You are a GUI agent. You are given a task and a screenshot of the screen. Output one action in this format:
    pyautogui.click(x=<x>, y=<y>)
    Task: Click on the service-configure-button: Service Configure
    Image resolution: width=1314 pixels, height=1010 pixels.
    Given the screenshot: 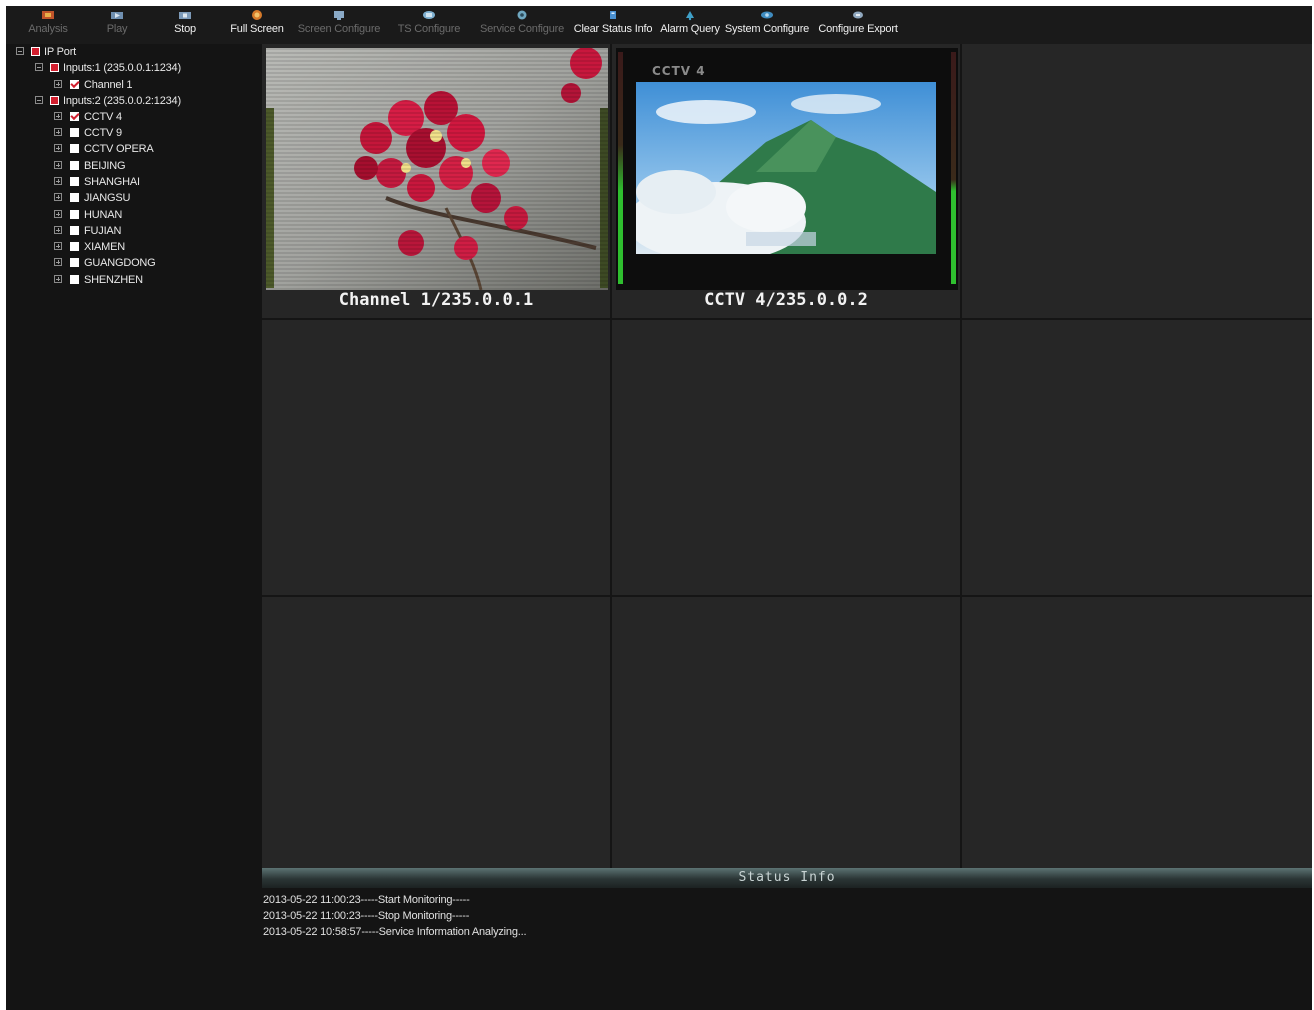 What is the action you would take?
    pyautogui.click(x=522, y=25)
    